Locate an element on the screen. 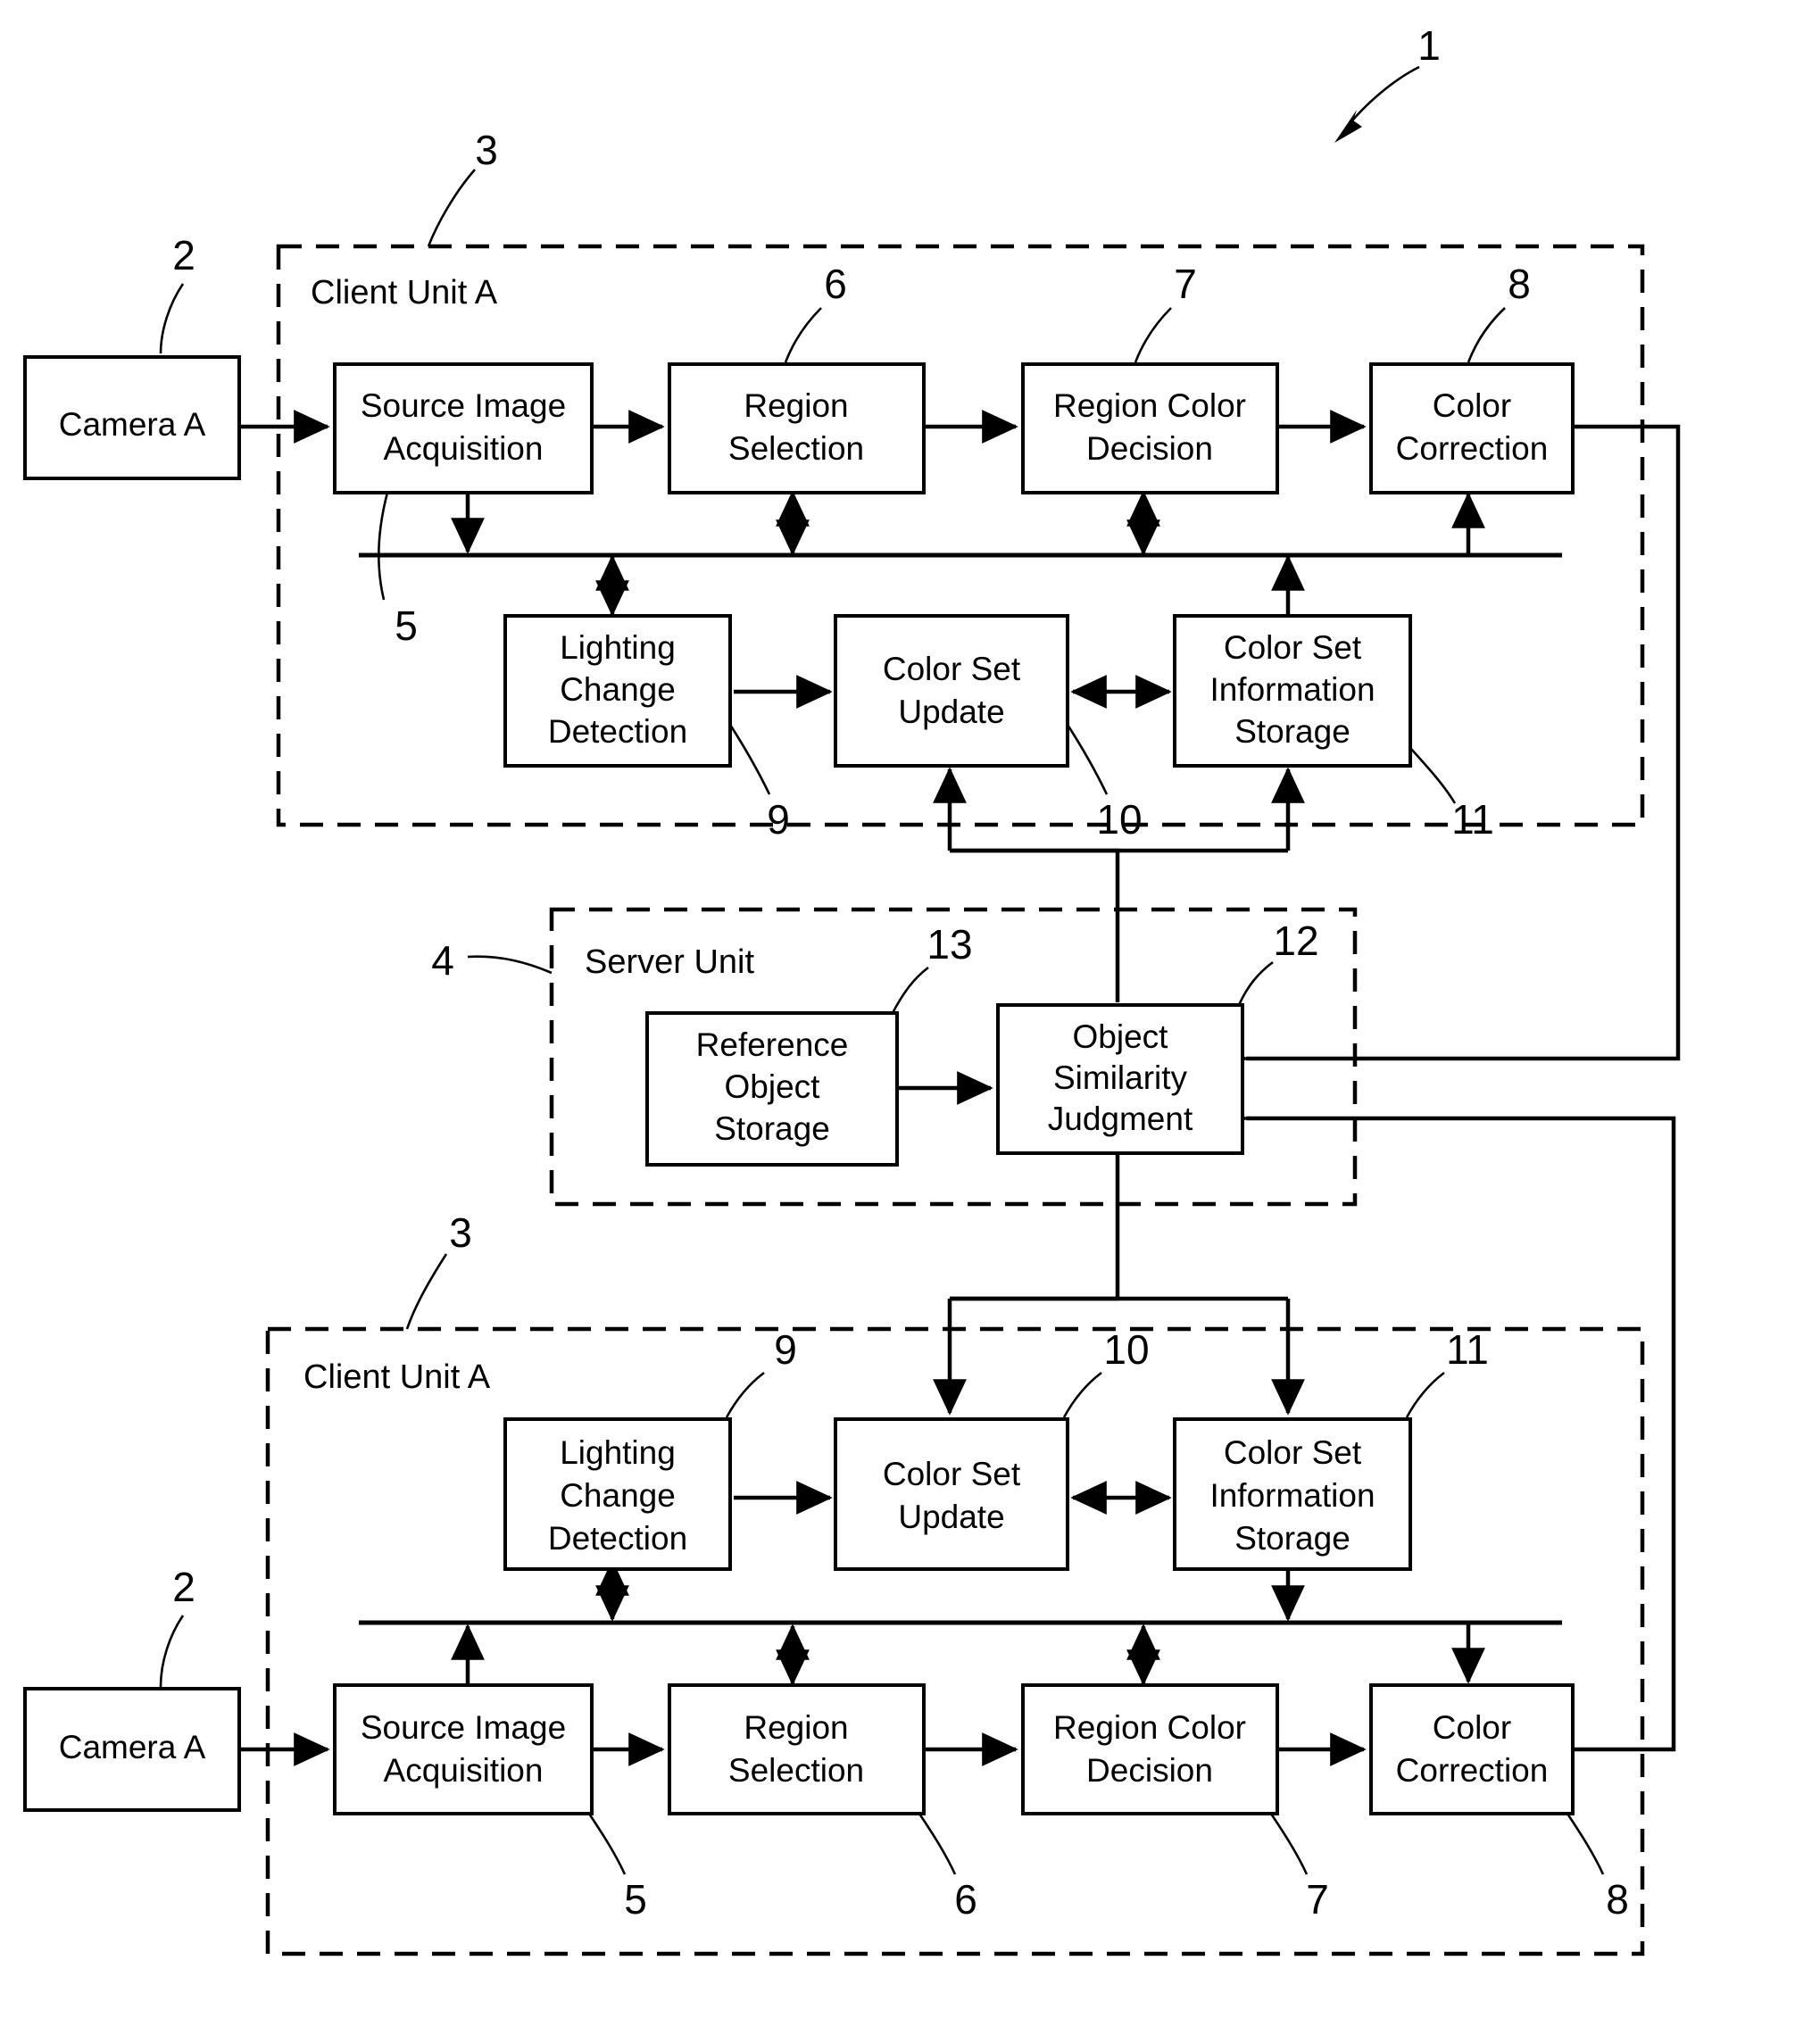  block-label-line1: Region is located at coordinates (796, 1727).